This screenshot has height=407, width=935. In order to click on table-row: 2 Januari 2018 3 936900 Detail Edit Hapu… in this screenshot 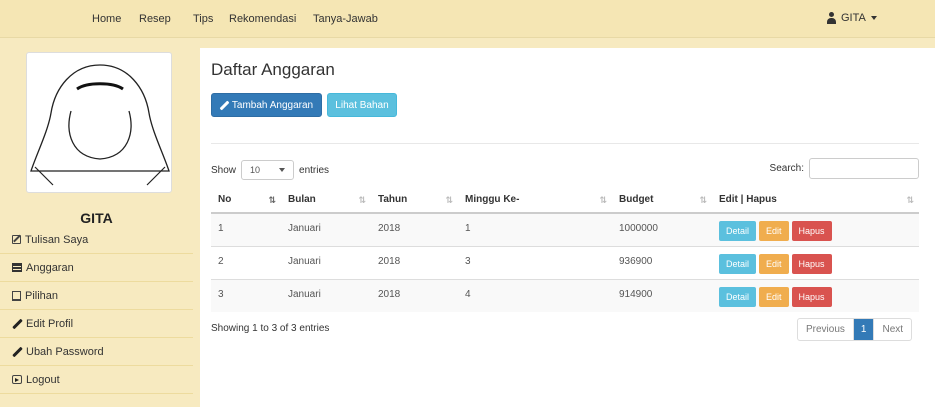, I will do `click(565, 262)`.